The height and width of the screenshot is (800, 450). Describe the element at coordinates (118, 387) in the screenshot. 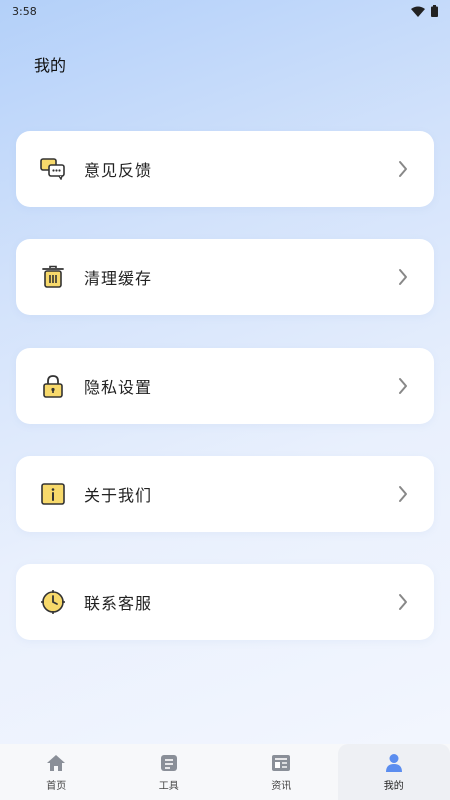

I see `menu-item-label: 隐私设置` at that location.